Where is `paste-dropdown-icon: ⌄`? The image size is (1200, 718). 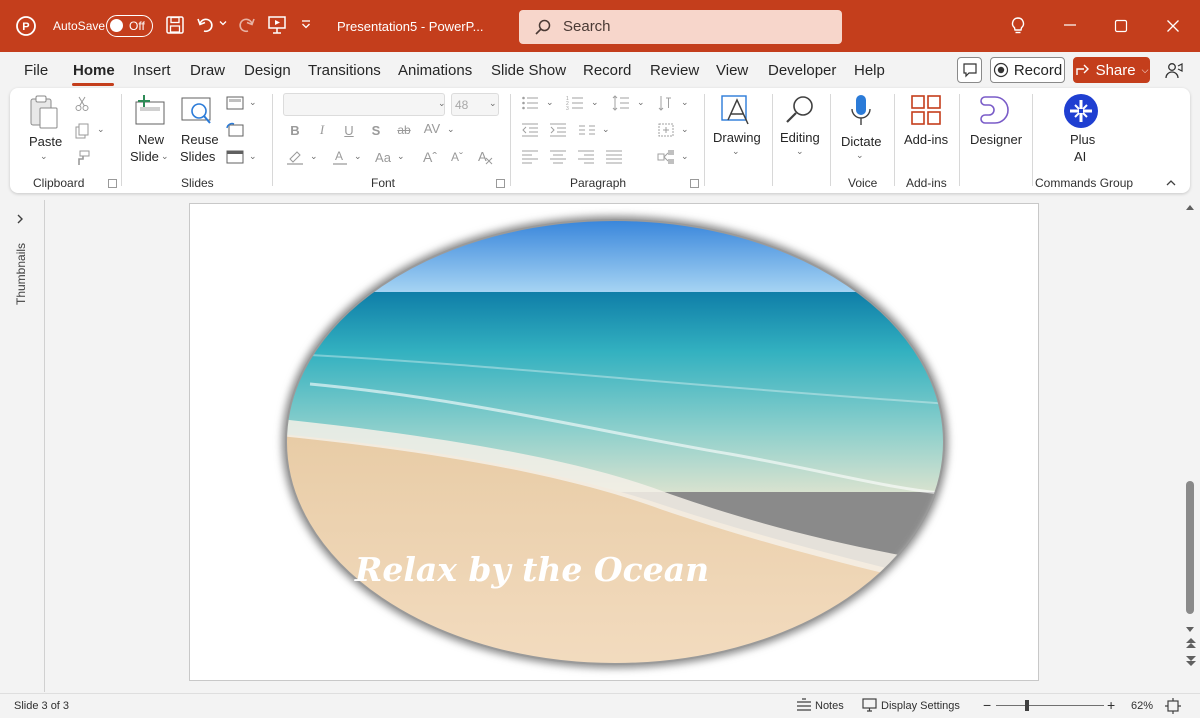
paste-dropdown-icon: ⌄ is located at coordinates (44, 156).